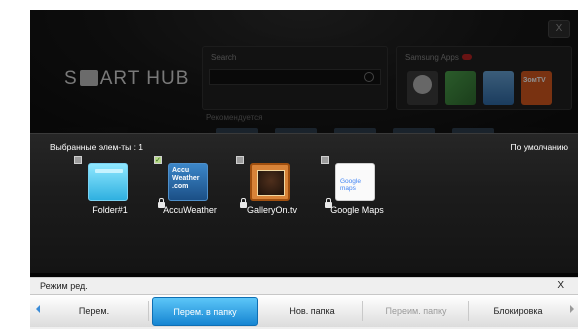 The height and width of the screenshot is (329, 578). I want to click on move-to-folder-button: Перем. в папку, so click(205, 311).